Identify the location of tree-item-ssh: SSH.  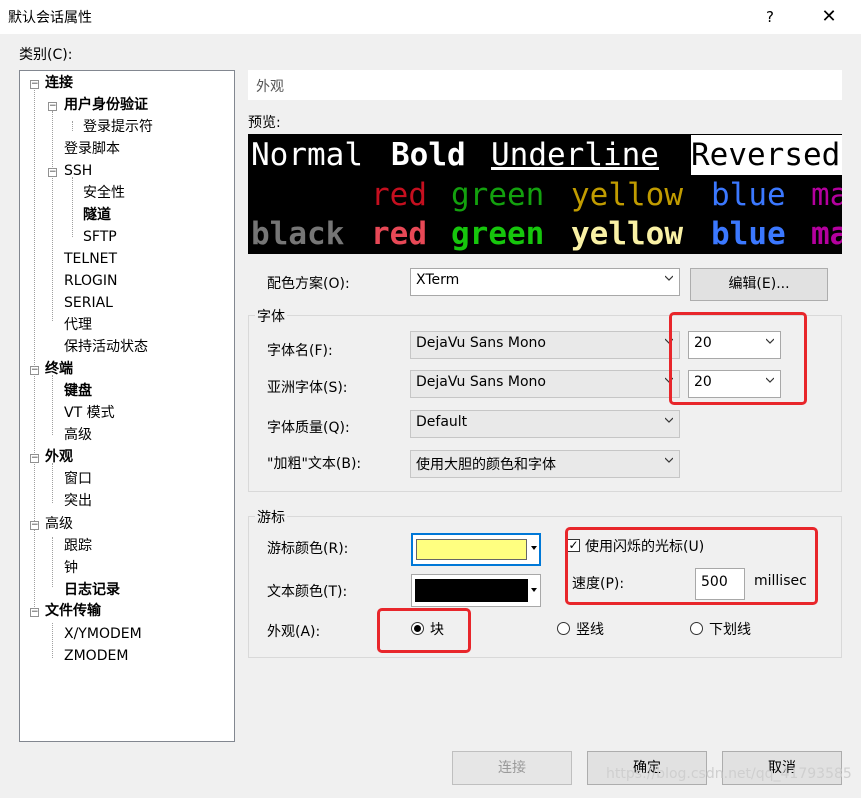
(78, 171).